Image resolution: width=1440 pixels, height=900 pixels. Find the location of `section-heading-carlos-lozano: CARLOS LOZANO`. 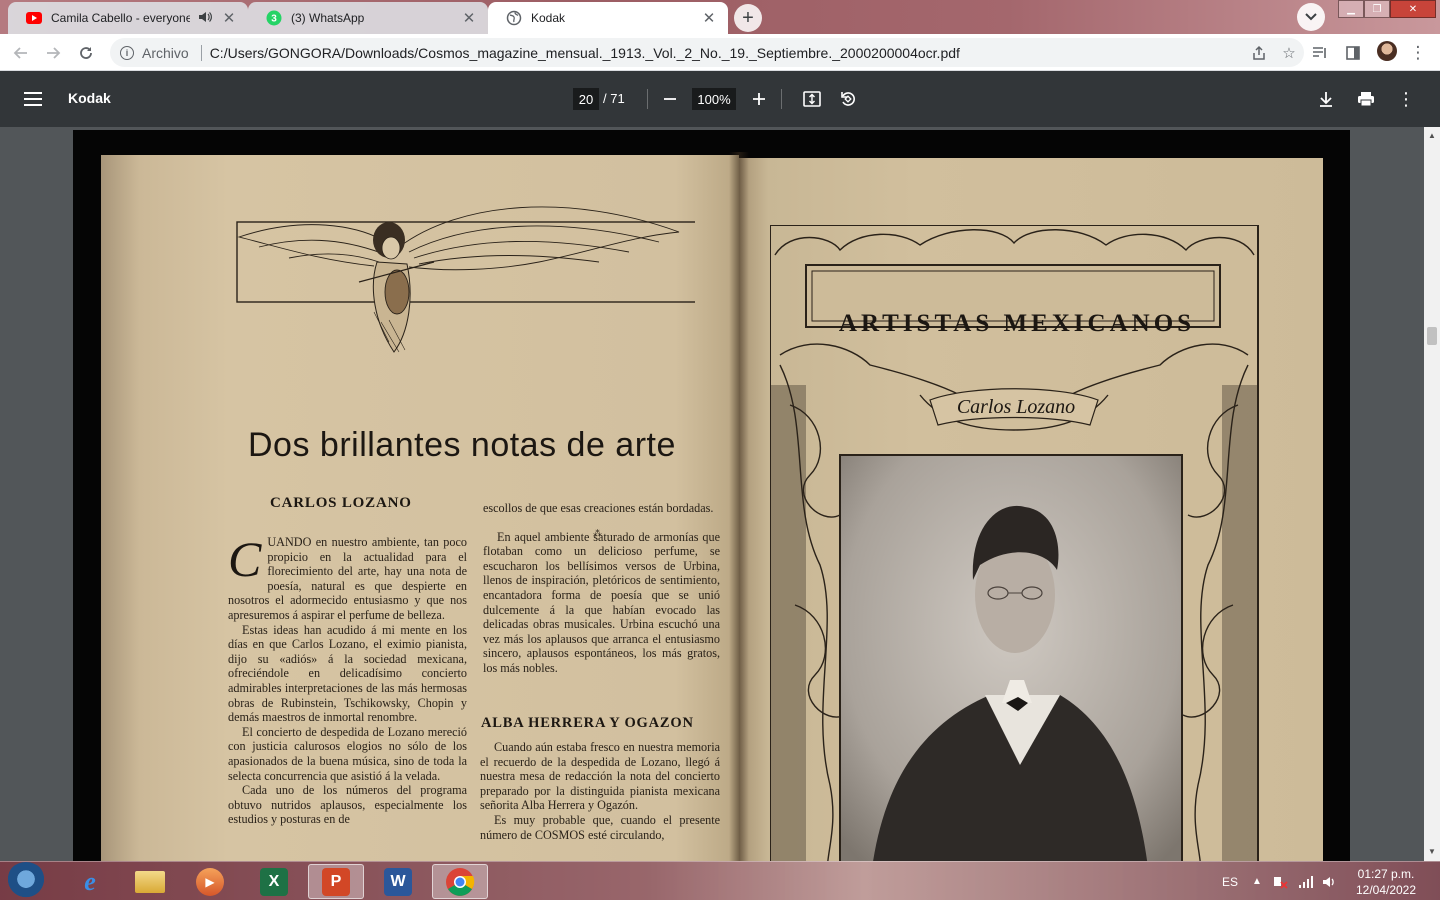

section-heading-carlos-lozano: CARLOS LOZANO is located at coordinates (341, 503).